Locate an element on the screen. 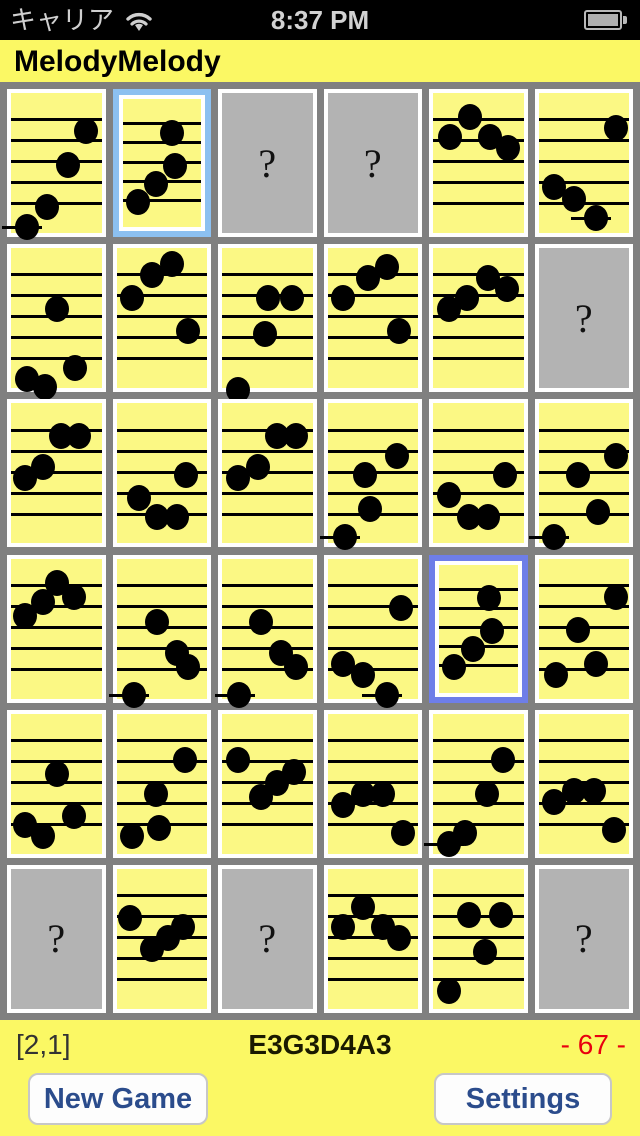 Image resolution: width=640 pixels, height=1136 pixels. card-r3-c4 is located at coordinates (371, 474).